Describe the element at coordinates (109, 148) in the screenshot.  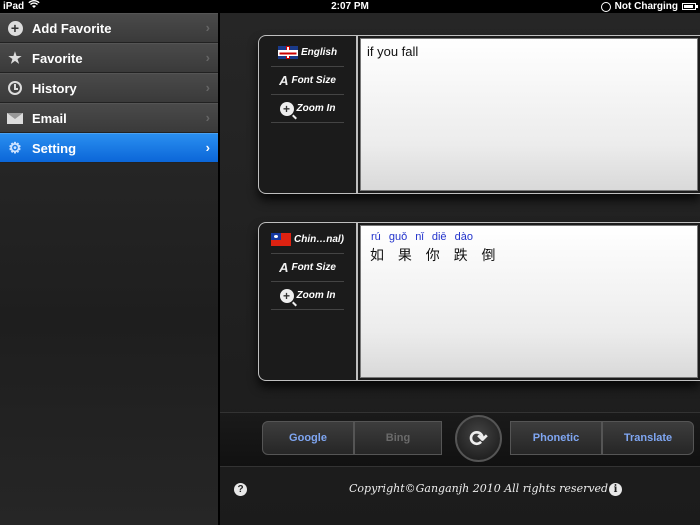
I see `sidebar-item-setting: ⚙ Setting ›` at that location.